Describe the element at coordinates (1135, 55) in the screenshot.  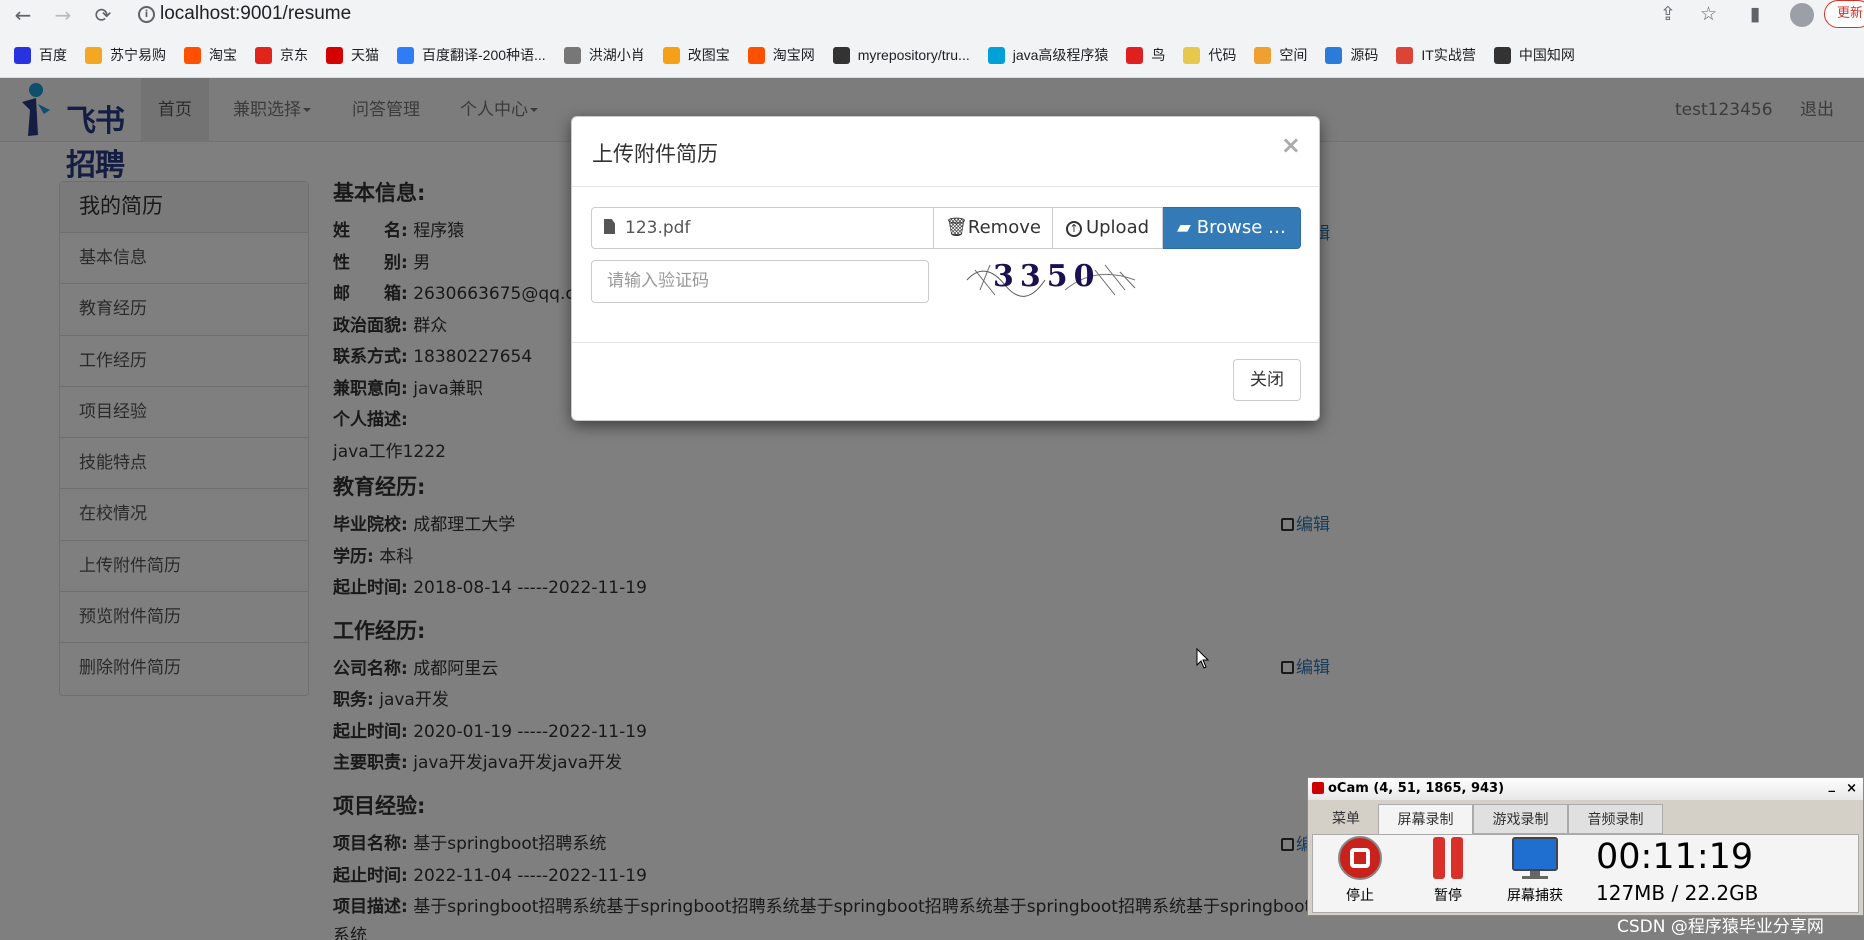
I see `red-bird-icon` at that location.